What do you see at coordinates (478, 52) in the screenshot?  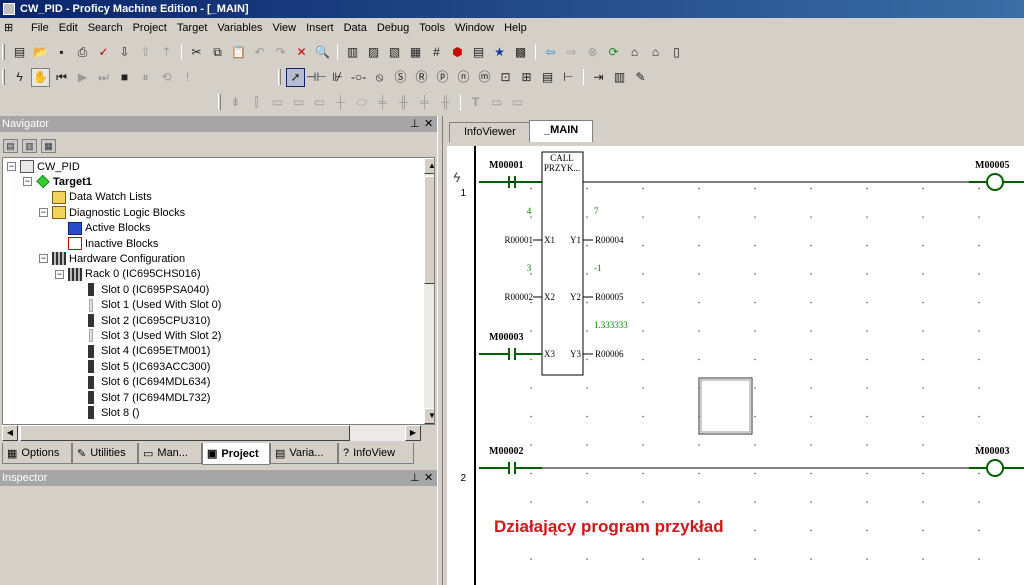 I see `feedback-icon: ▤` at bounding box center [478, 52].